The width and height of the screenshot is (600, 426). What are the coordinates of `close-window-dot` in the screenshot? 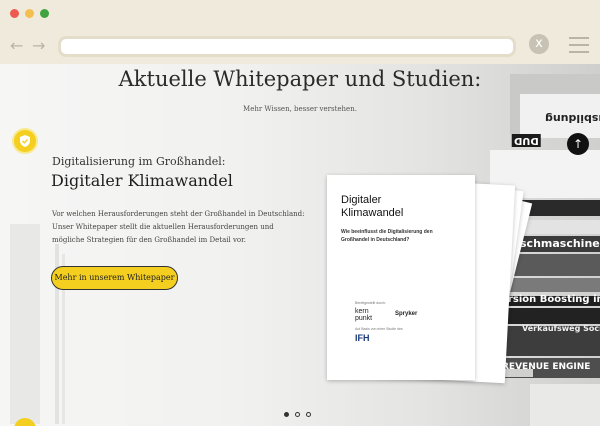 It's located at (14, 13).